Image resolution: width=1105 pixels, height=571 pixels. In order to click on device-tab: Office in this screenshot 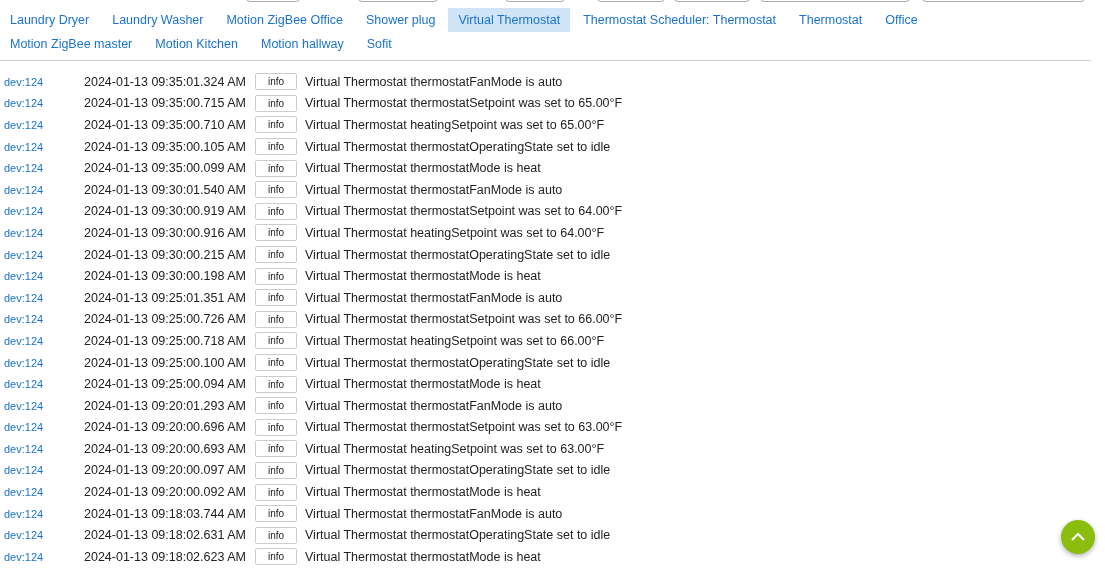, I will do `click(901, 20)`.